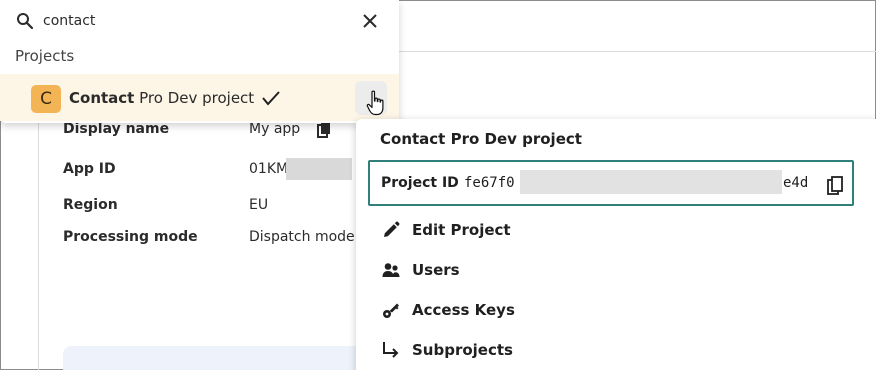 Image resolution: width=876 pixels, height=370 pixels. I want to click on pencil-icon, so click(392, 229).